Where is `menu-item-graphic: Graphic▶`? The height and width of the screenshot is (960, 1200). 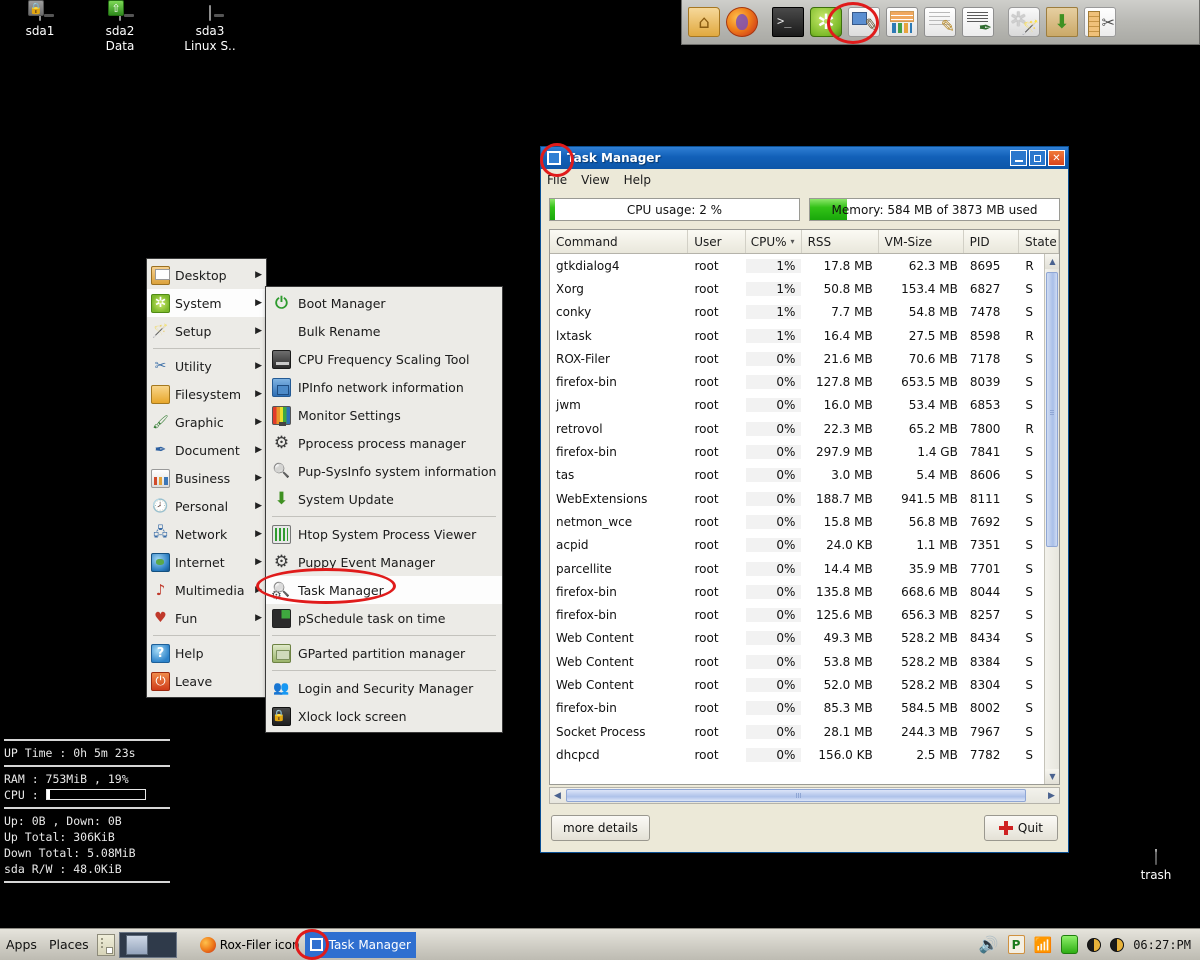
menu-item-graphic: Graphic▶ is located at coordinates (206, 422).